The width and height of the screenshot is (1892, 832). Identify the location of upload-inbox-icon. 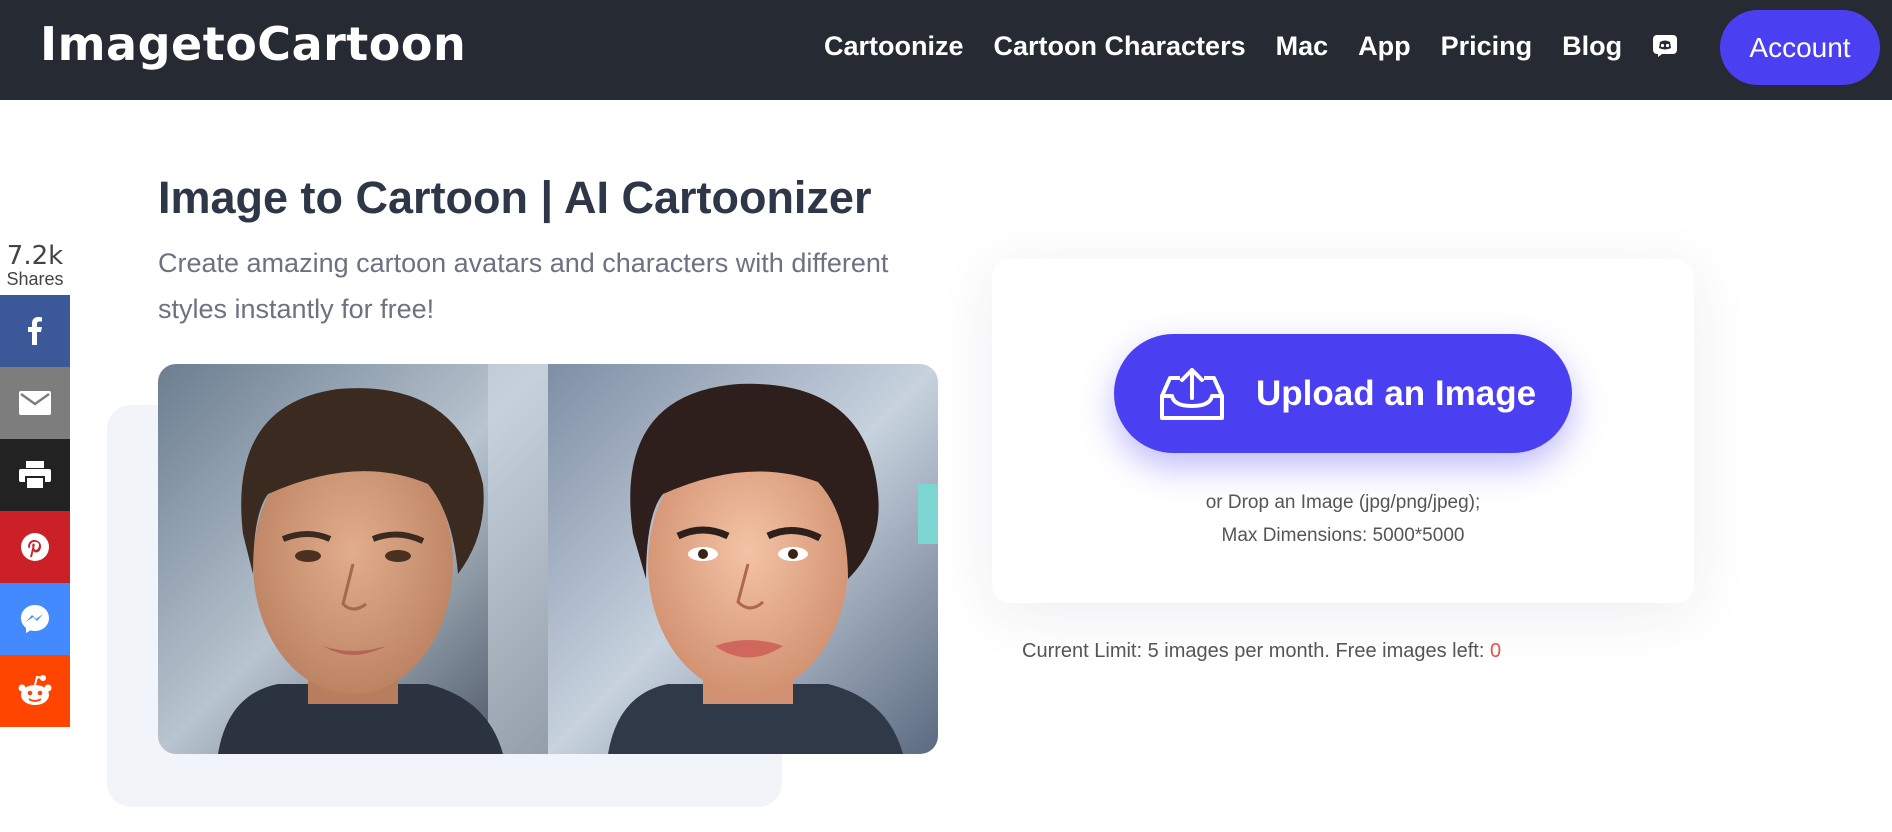
(1192, 393).